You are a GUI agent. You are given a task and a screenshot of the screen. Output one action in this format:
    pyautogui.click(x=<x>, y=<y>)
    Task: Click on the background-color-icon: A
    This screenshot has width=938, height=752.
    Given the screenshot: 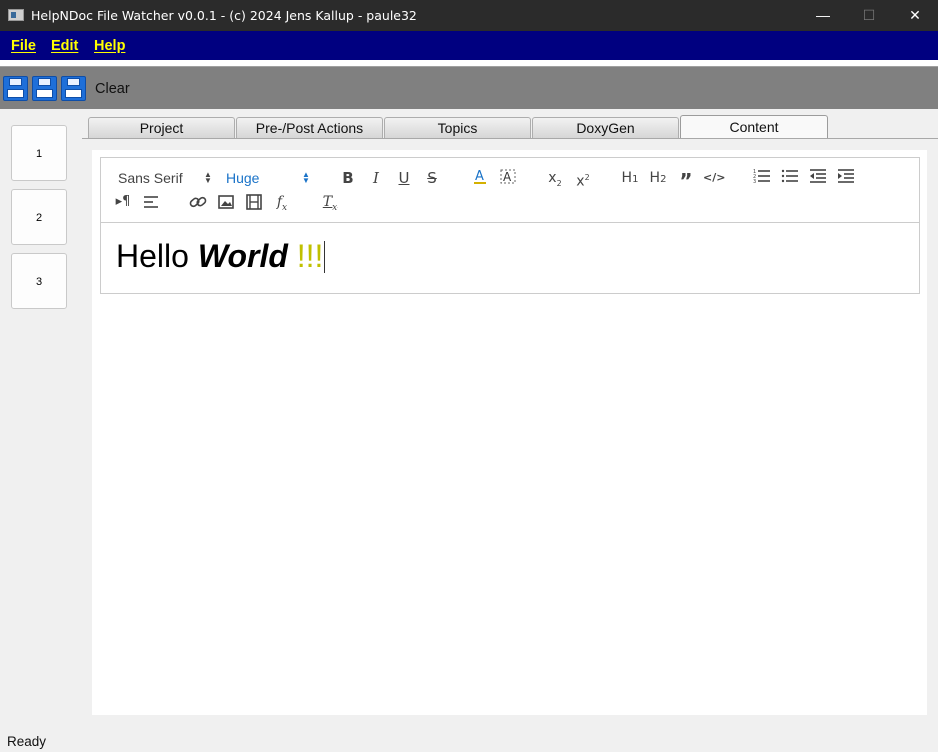 What is the action you would take?
    pyautogui.click(x=508, y=176)
    